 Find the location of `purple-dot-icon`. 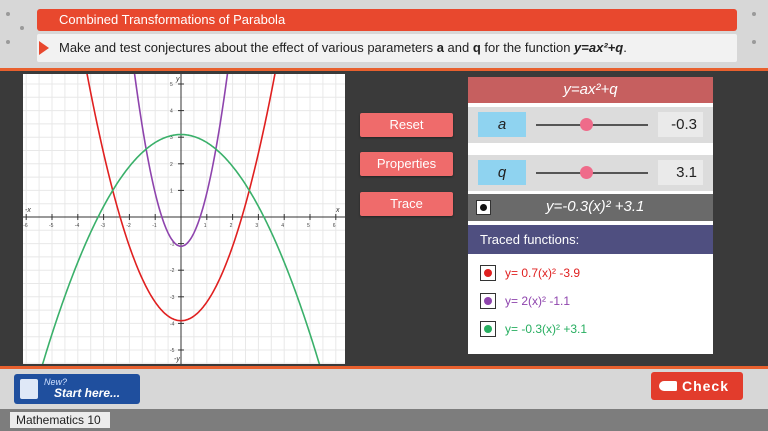

purple-dot-icon is located at coordinates (488, 301).